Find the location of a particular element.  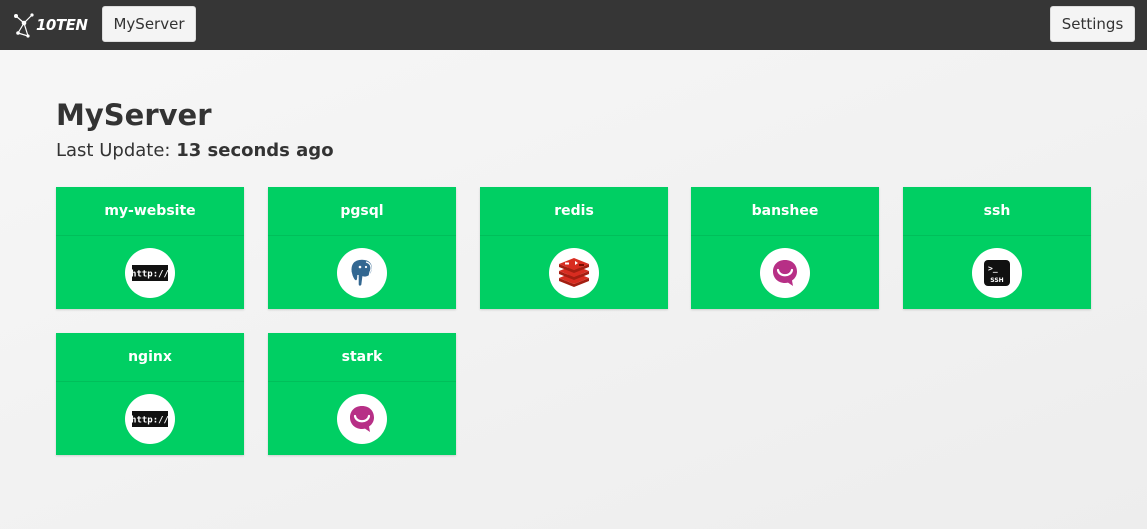

service-card-ssh: ssh >_ SSH is located at coordinates (997, 248).